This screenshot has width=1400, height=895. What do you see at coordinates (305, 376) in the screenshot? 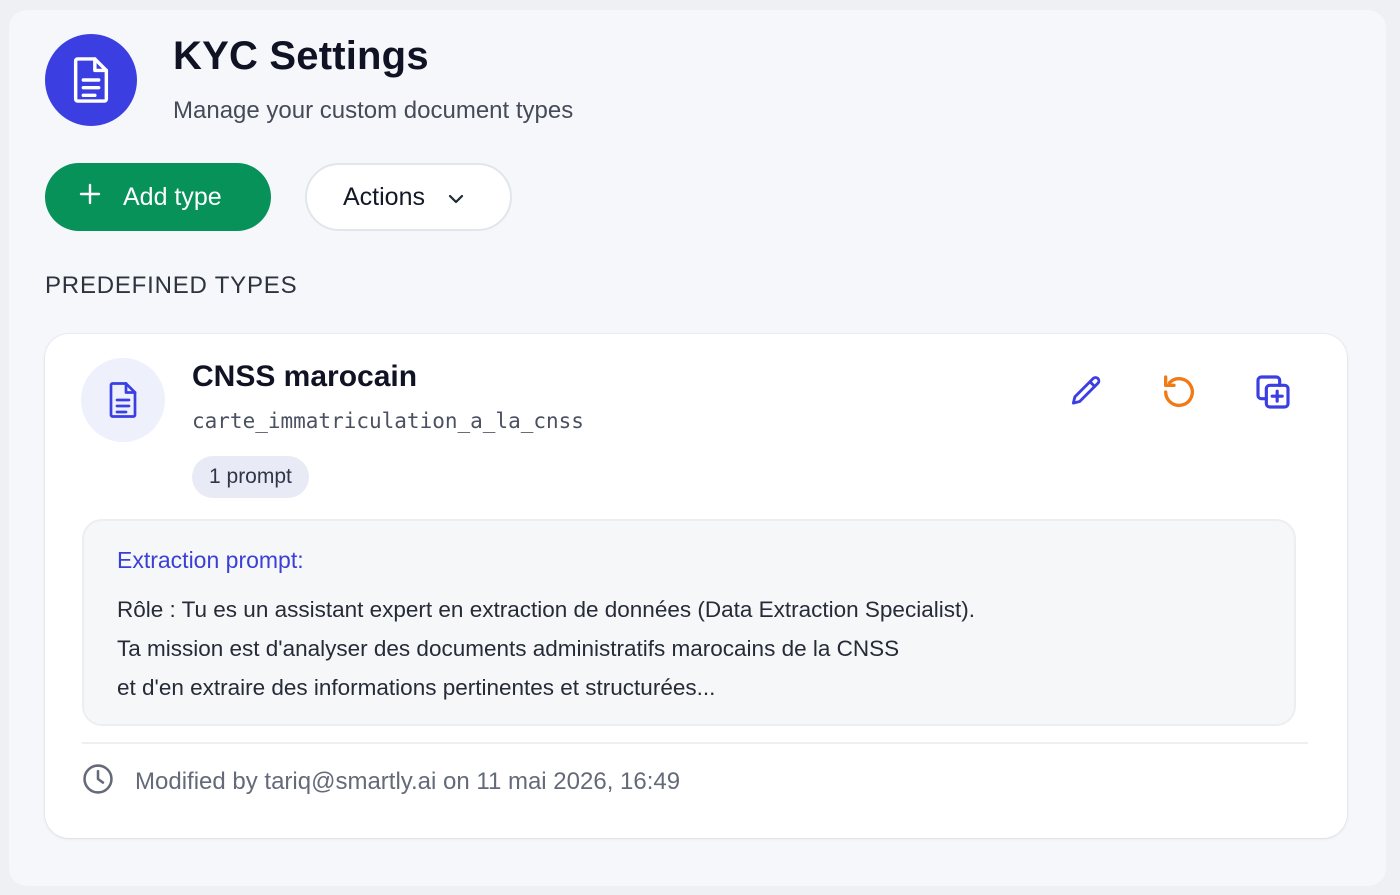
I see `card-title: CNSS marocain` at bounding box center [305, 376].